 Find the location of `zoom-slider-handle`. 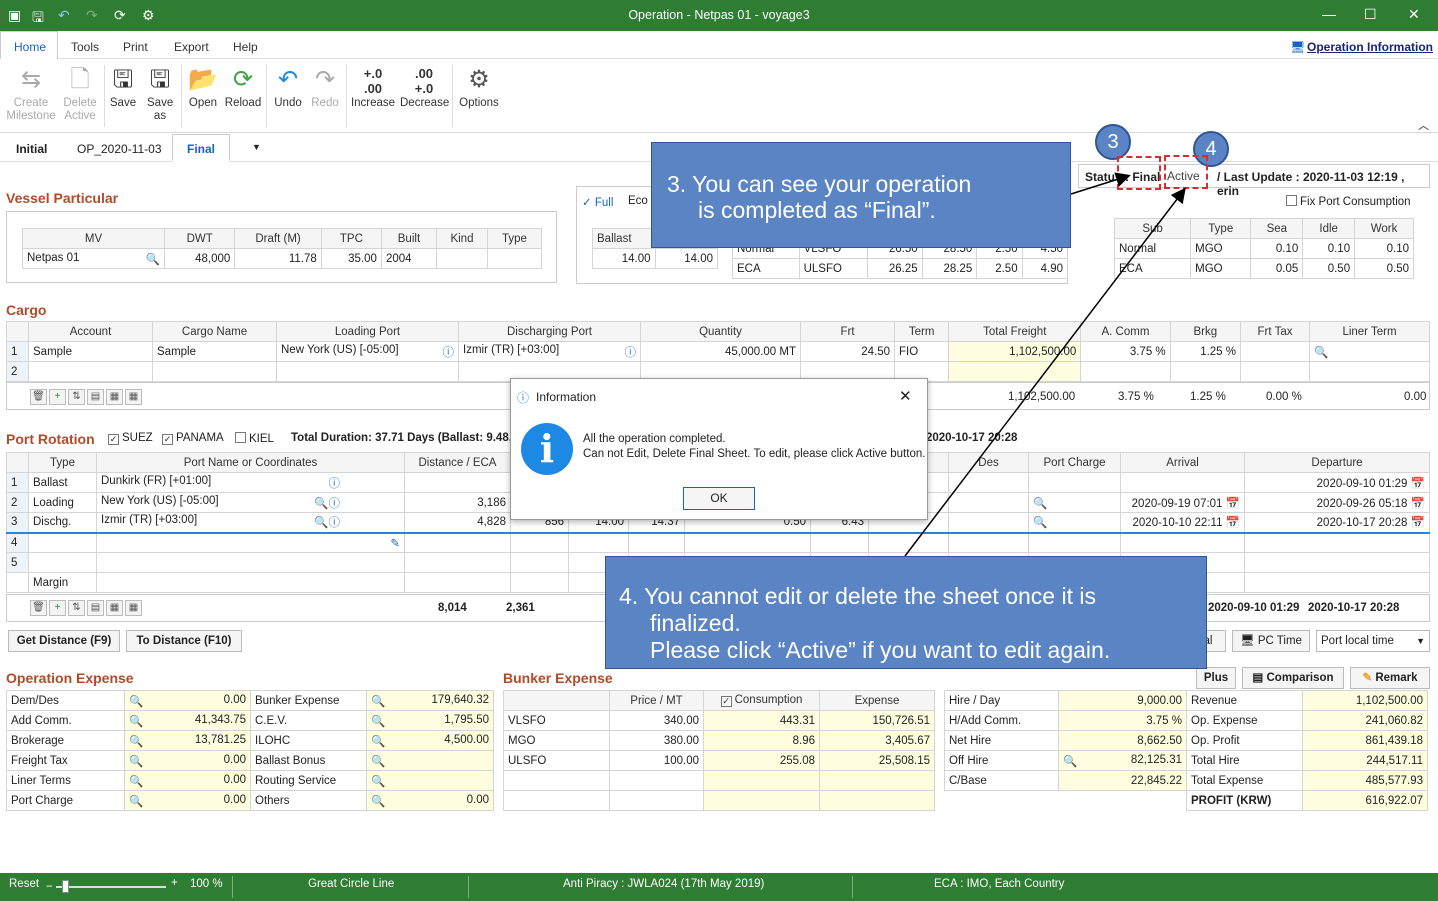

zoom-slider-handle is located at coordinates (65, 886).